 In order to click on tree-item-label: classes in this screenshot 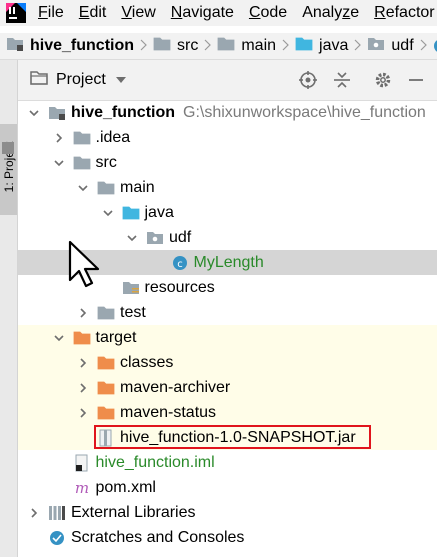, I will do `click(147, 362)`.